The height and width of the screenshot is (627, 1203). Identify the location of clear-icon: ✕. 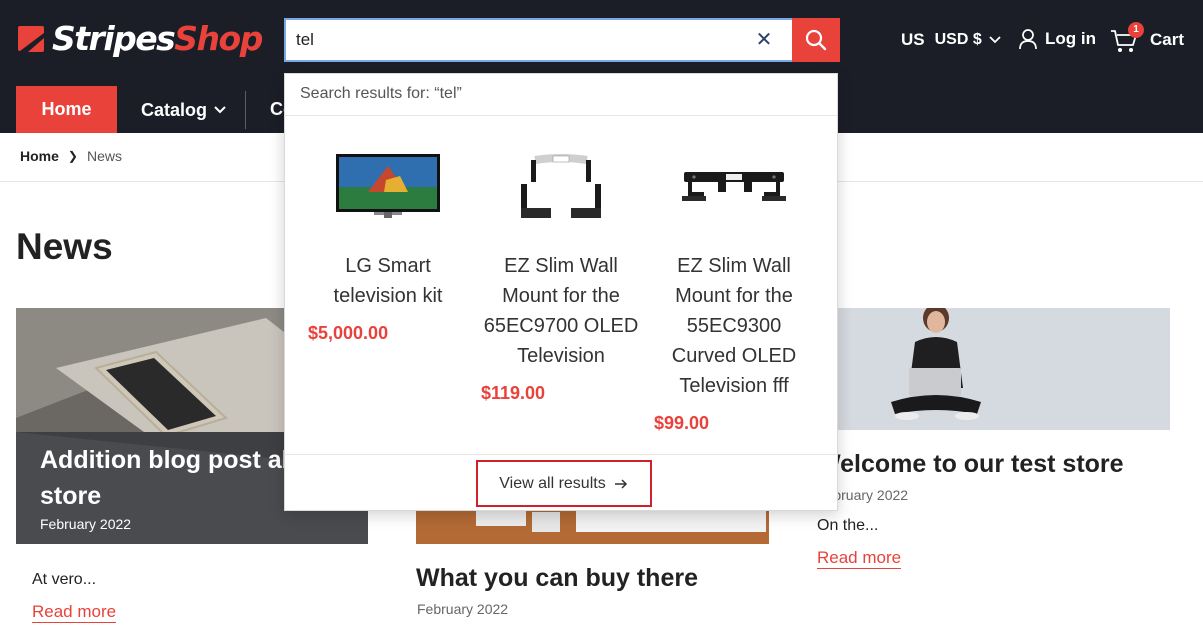
(764, 40).